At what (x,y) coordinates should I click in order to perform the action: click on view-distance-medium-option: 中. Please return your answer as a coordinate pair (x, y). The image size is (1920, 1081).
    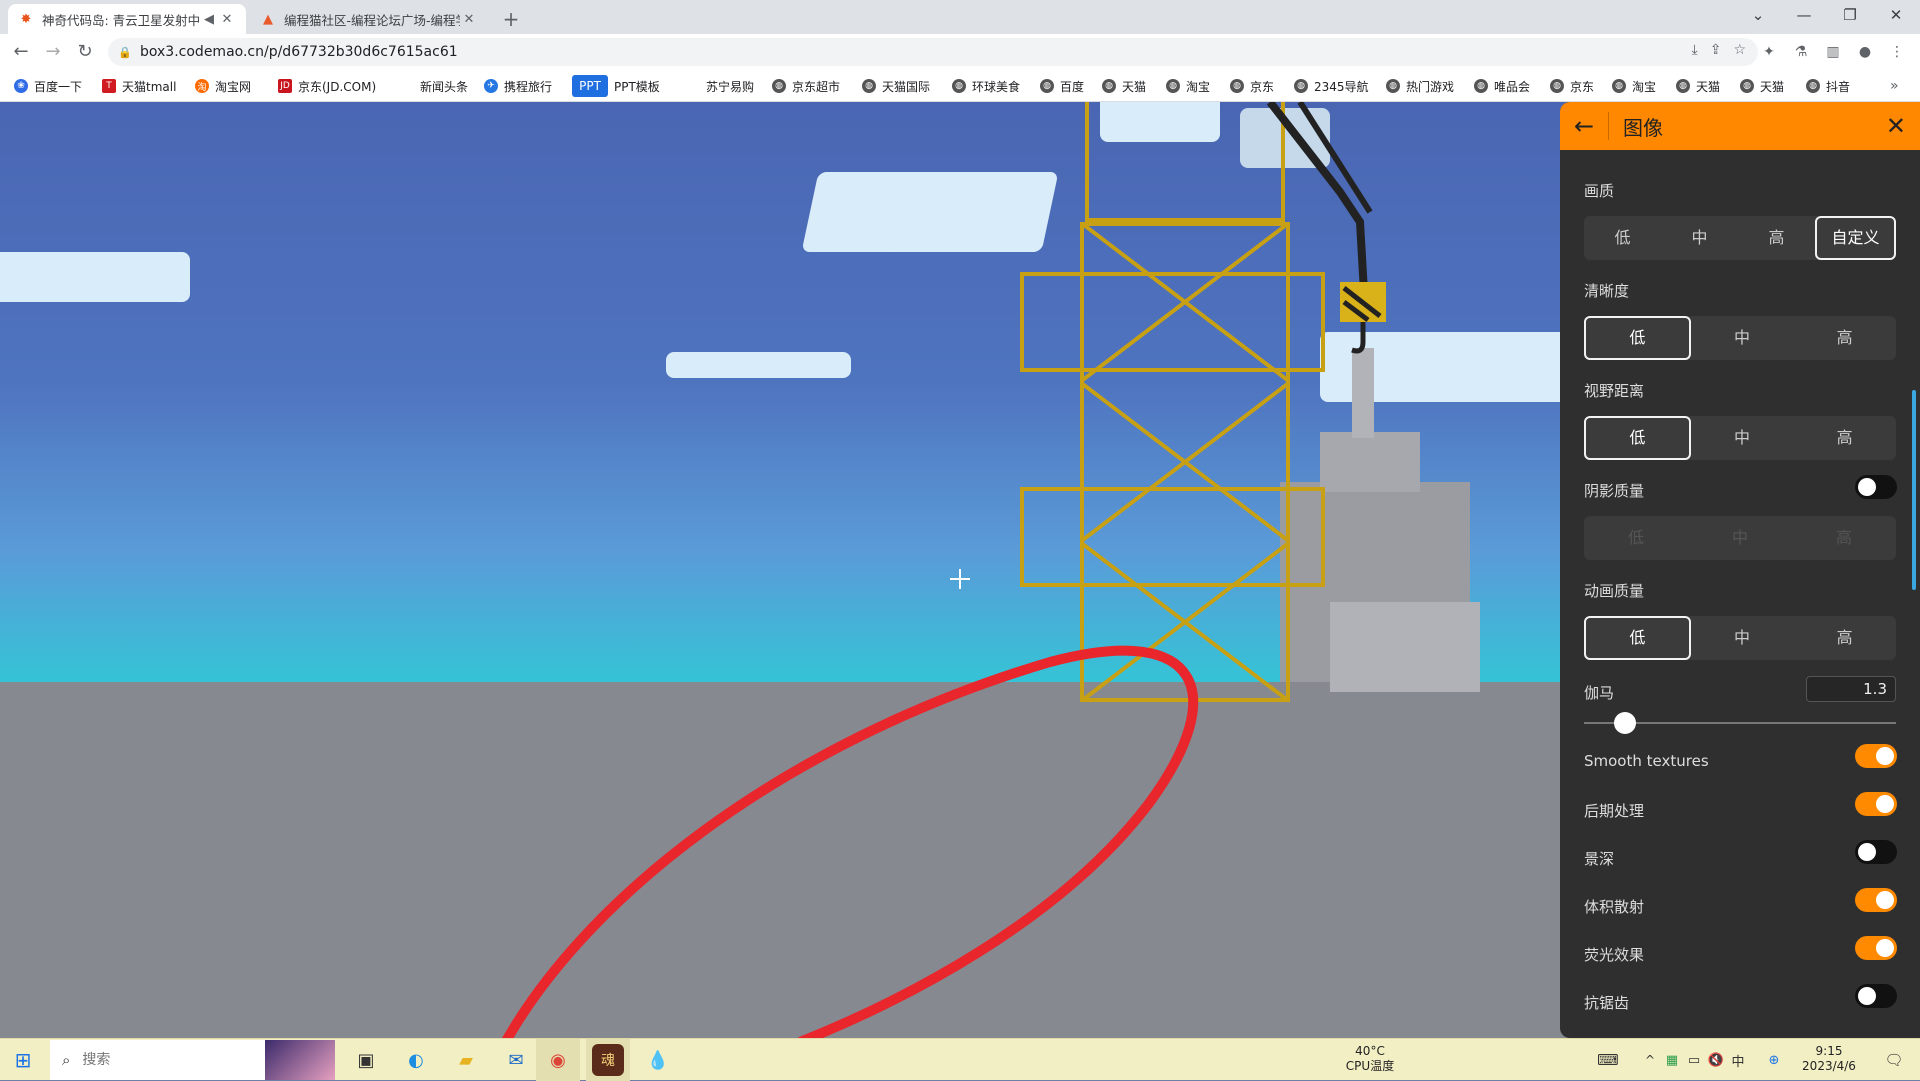
    Looking at the image, I should click on (1742, 438).